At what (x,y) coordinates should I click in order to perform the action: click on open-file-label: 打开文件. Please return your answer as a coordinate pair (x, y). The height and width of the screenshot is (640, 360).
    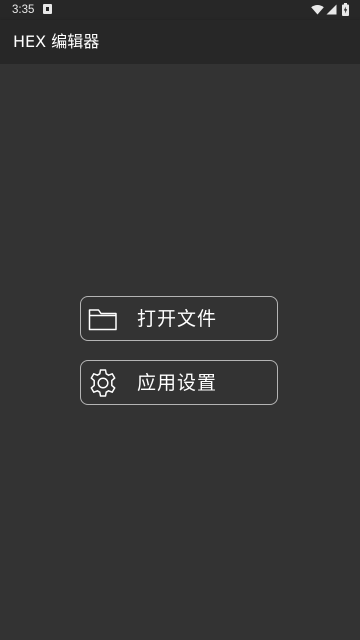
    Looking at the image, I should click on (177, 319).